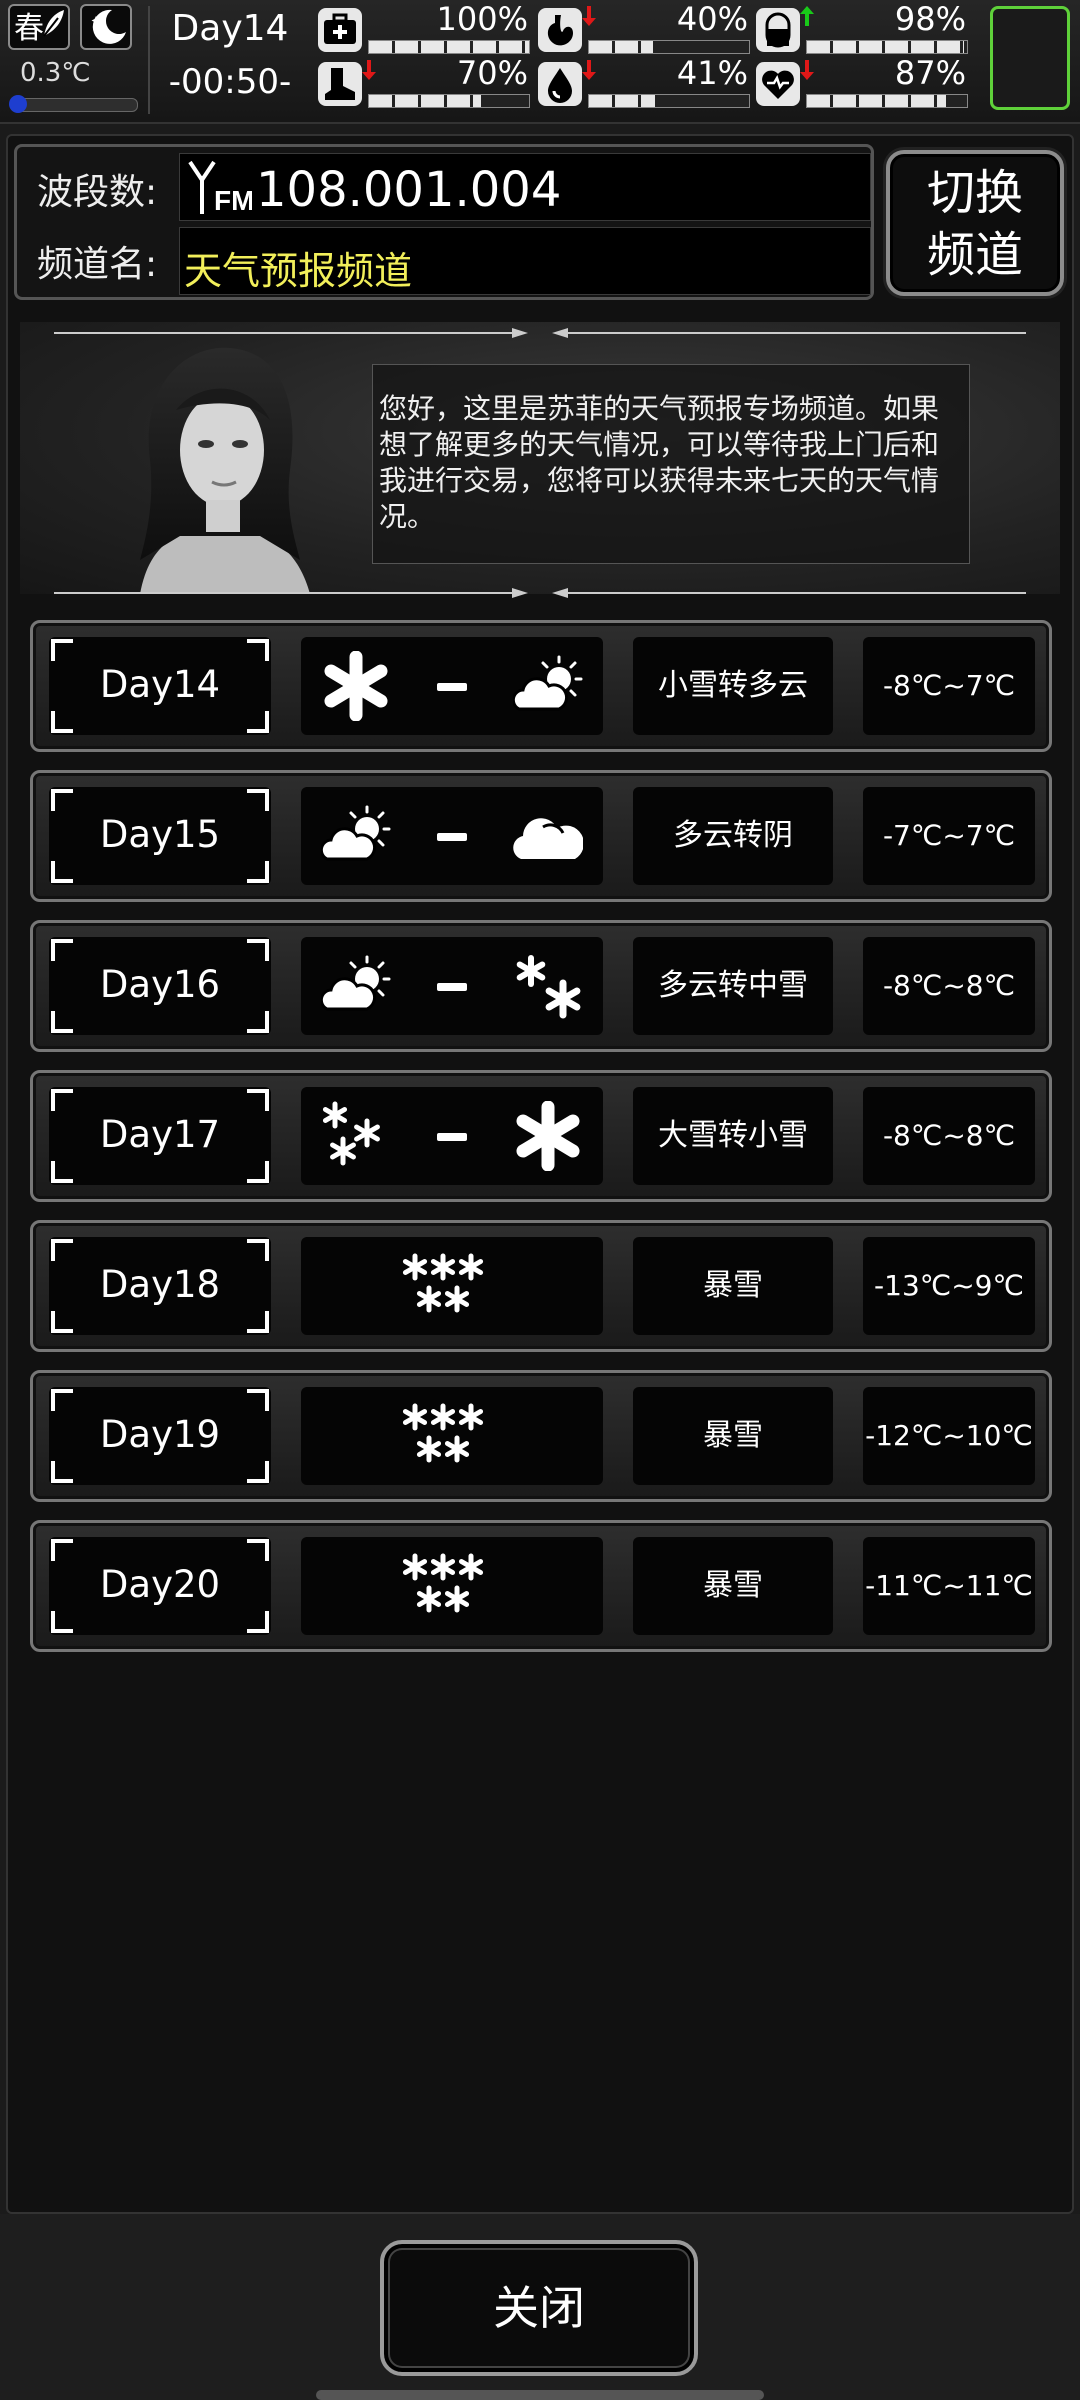  Describe the element at coordinates (340, 84) in the screenshot. I see `boot-icon` at that location.